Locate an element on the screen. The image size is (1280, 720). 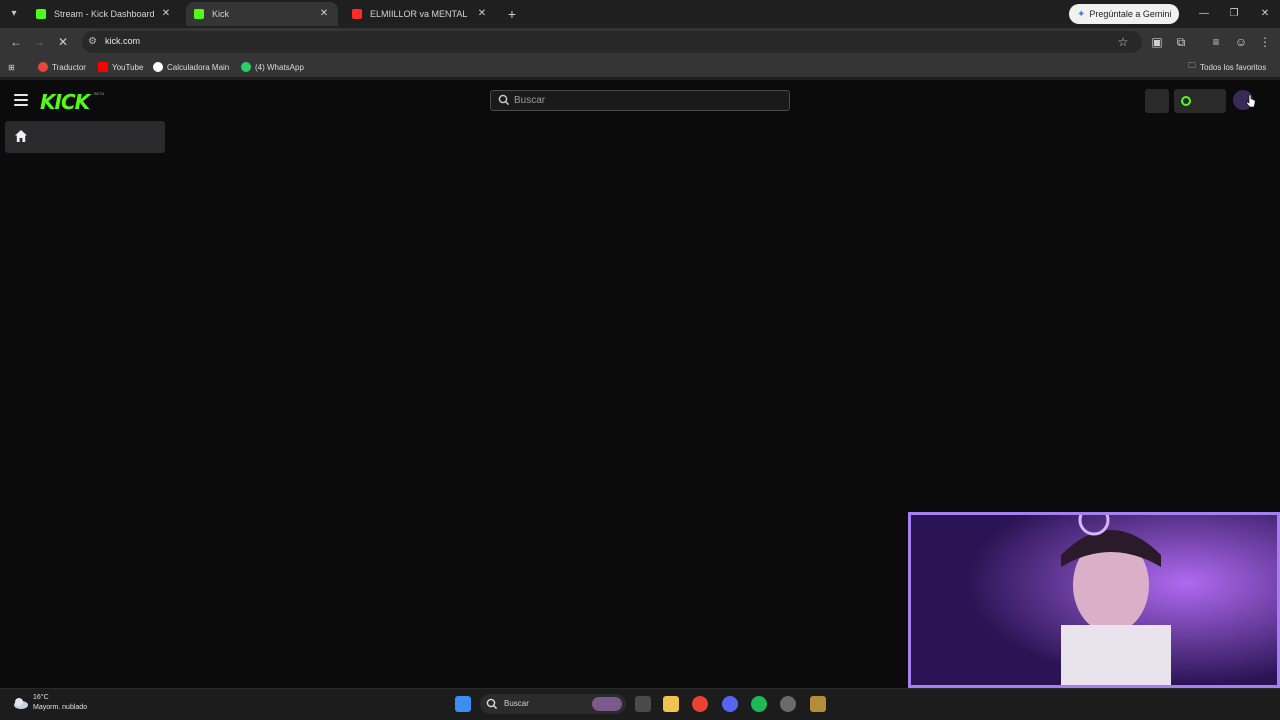
window-close-icon: ✕ is located at coordinates (1265, 14).